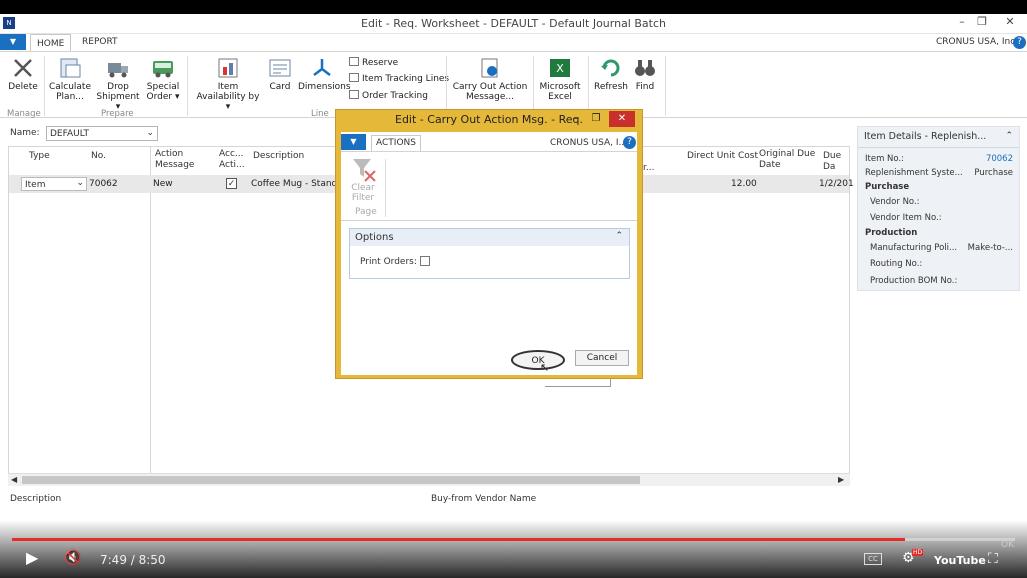 Image resolution: width=1027 pixels, height=578 pixels. Describe the element at coordinates (722, 156) in the screenshot. I see `col-direct-unit-cost: Direct Unit Cost` at that location.